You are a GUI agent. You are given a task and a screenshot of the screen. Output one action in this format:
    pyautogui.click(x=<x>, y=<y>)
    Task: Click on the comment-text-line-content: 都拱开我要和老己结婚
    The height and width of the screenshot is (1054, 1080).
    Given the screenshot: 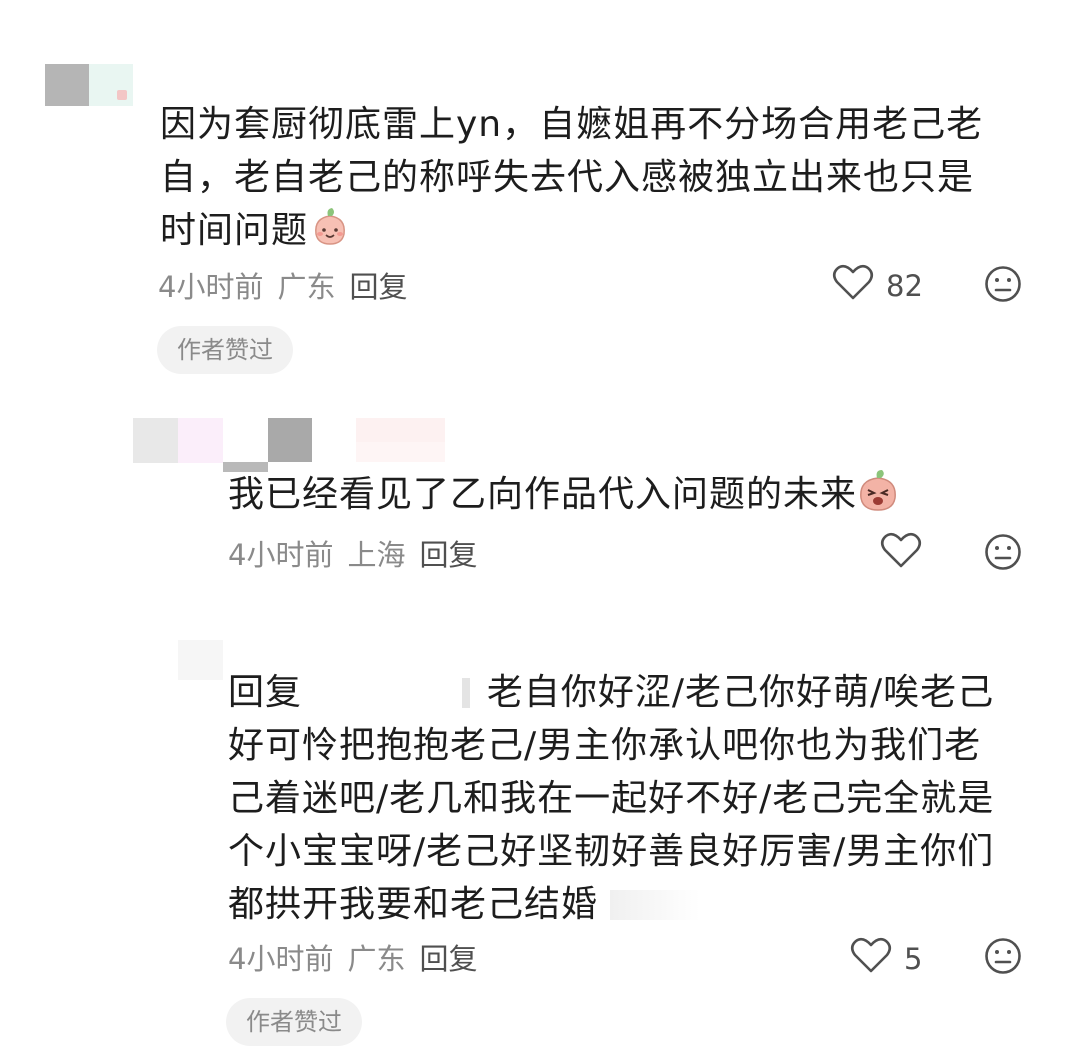 What is the action you would take?
    pyautogui.click(x=413, y=904)
    